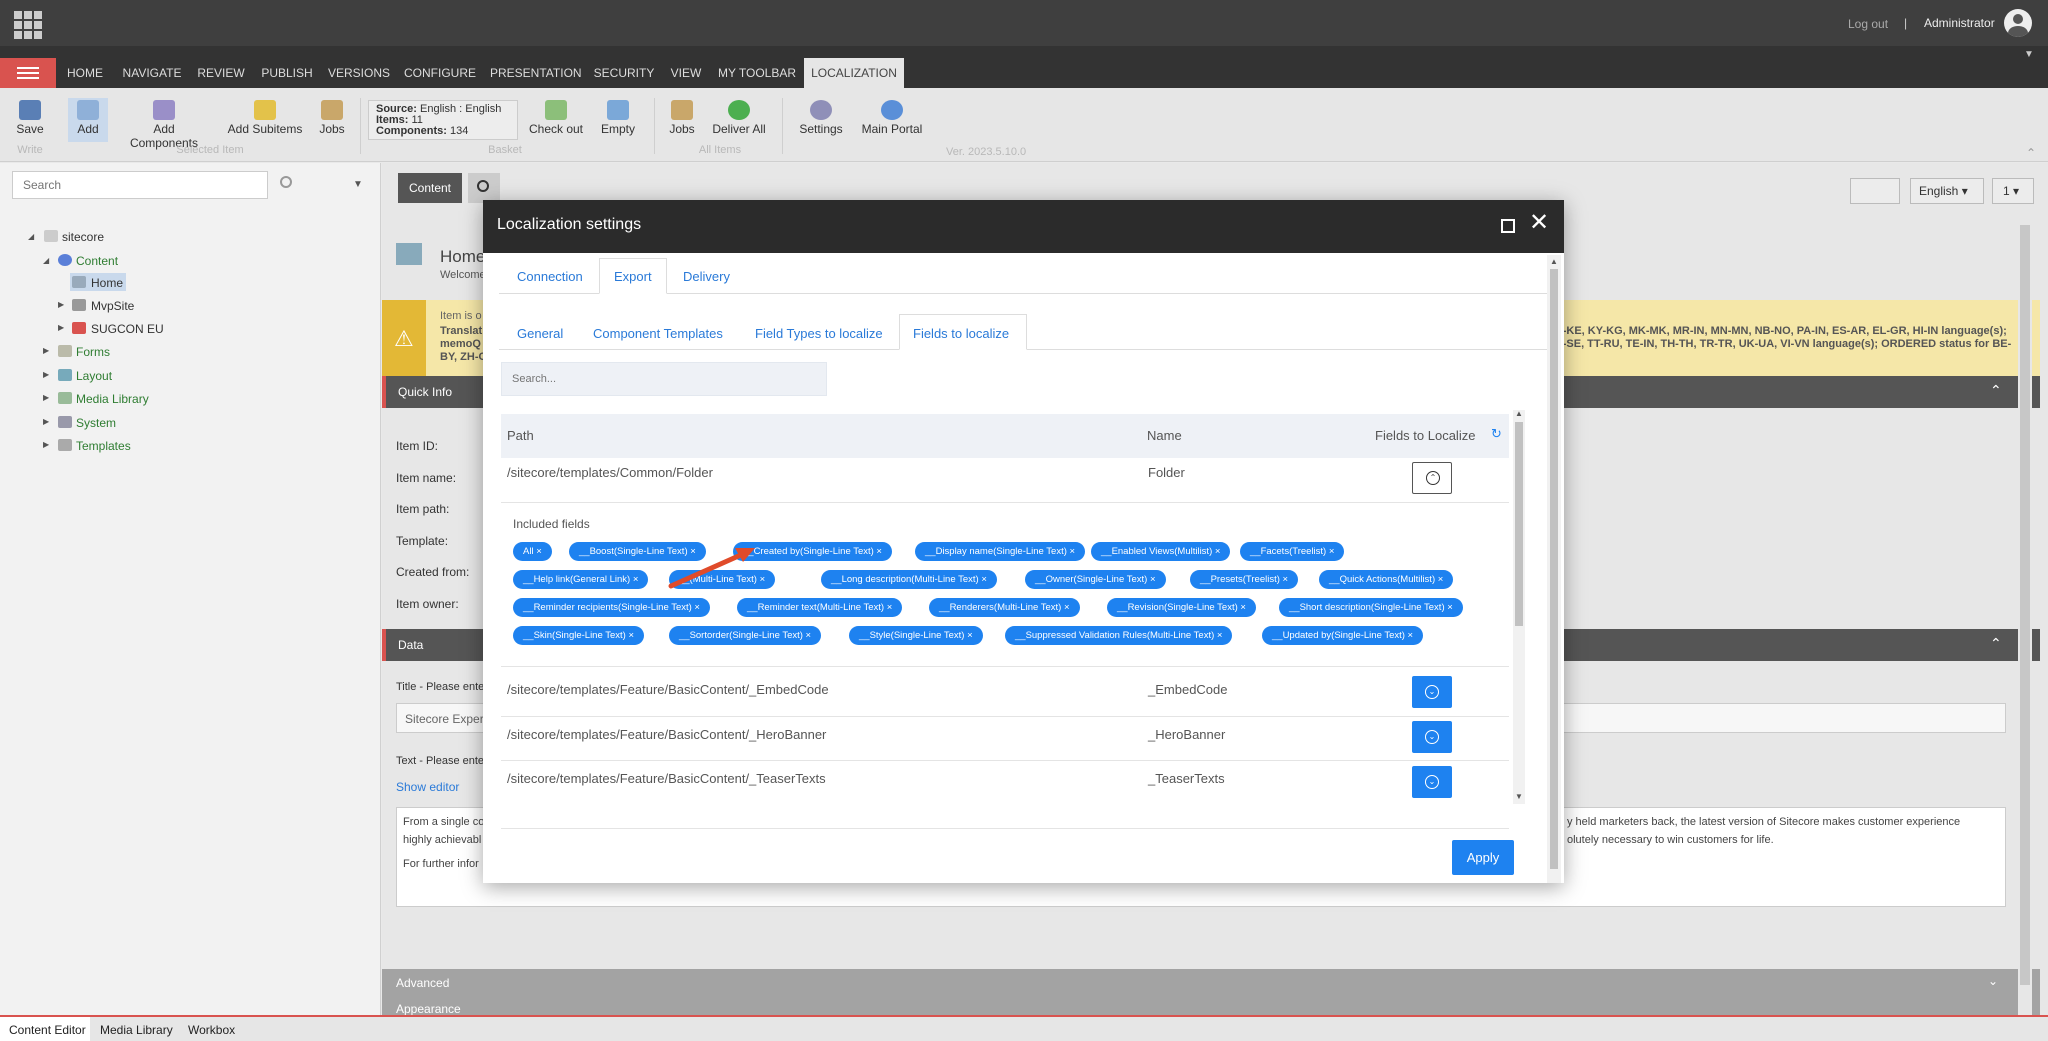 This screenshot has width=2048, height=1041. I want to click on field-chip: __Revision(Single-Line Text) ×, so click(1181, 607).